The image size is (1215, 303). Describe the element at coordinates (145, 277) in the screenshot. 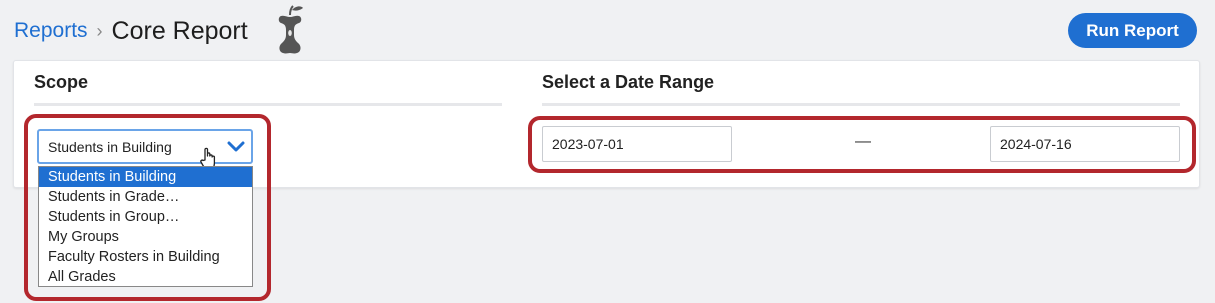

I see `dropdown-option: All Grades` at that location.